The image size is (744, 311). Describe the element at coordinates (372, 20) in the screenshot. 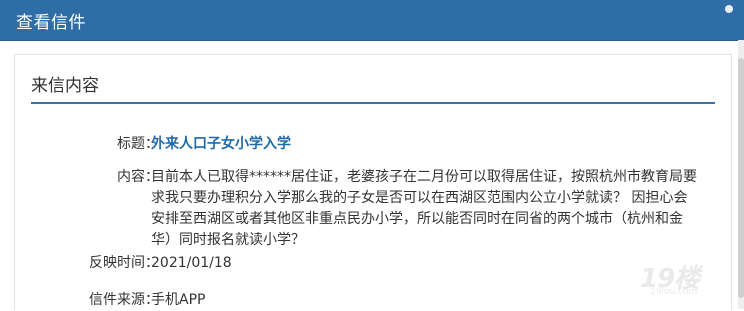

I see `dialog-title-bar: 查看信件` at that location.